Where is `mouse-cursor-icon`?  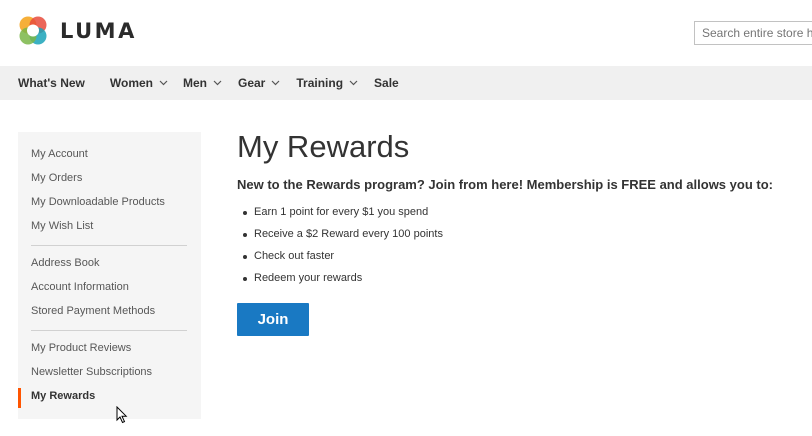 mouse-cursor-icon is located at coordinates (122, 415).